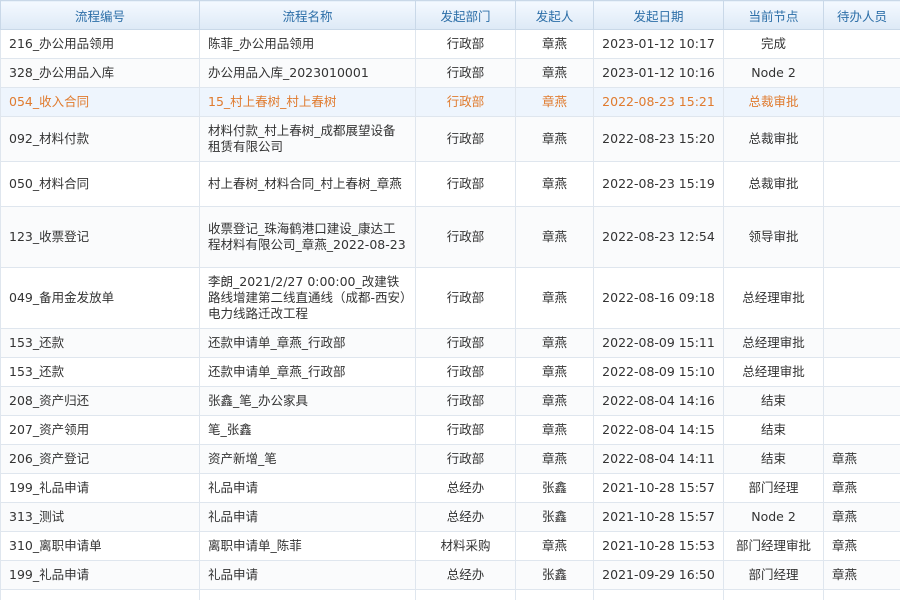  I want to click on cell-flow-id: 049_备用金发放单, so click(100, 298).